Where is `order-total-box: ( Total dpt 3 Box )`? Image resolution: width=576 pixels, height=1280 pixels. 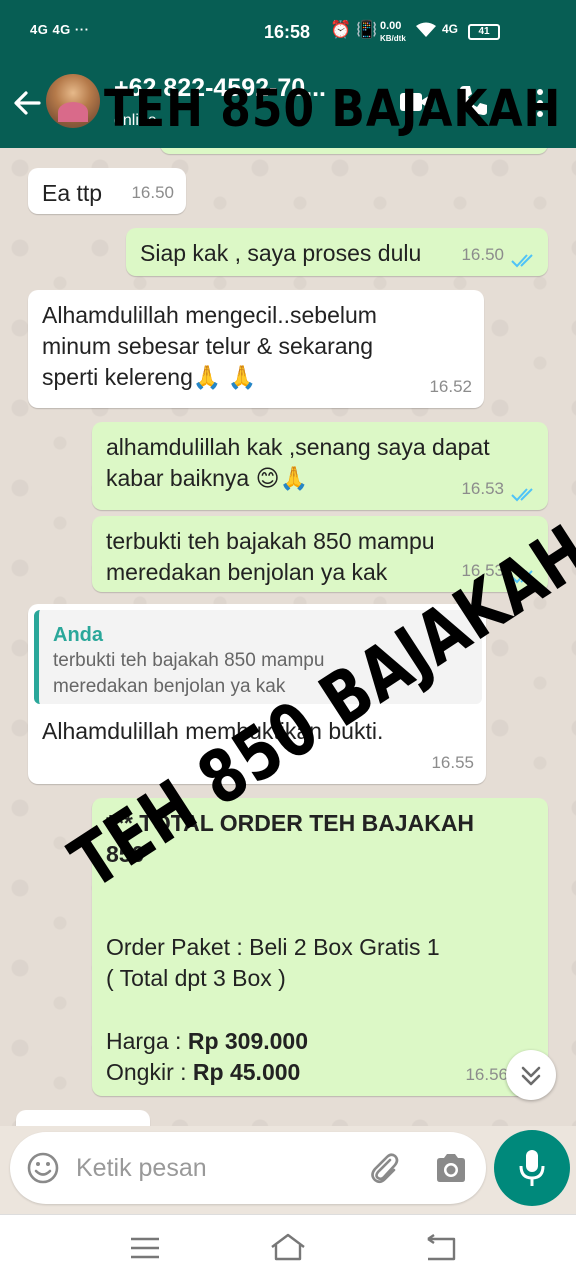
order-total-box: ( Total dpt 3 Box ) is located at coordinates (196, 978).